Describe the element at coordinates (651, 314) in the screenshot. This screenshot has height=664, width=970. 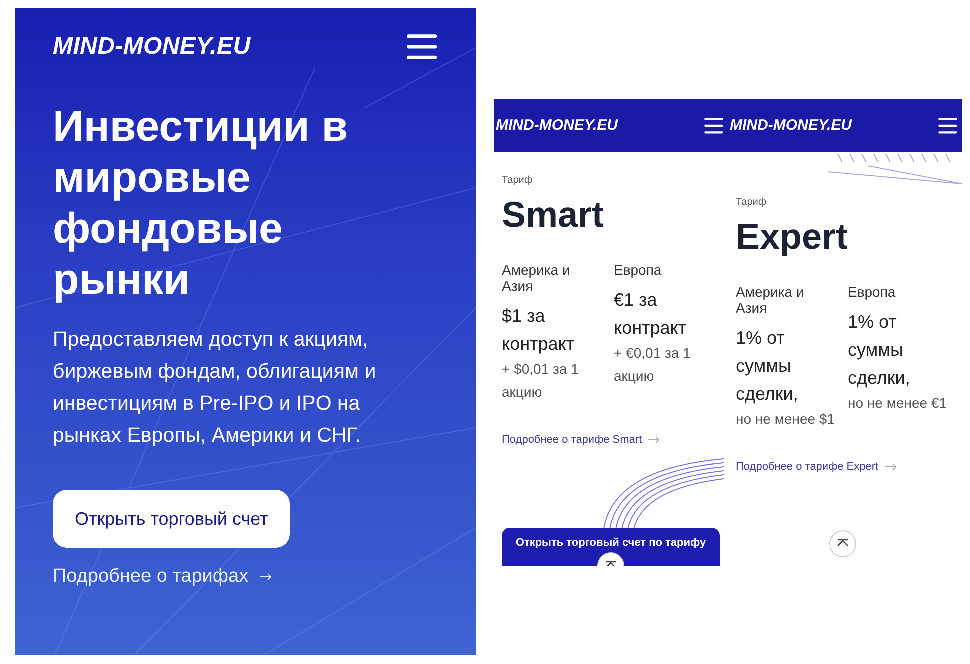
I see `price-text: €1 за контракт` at that location.